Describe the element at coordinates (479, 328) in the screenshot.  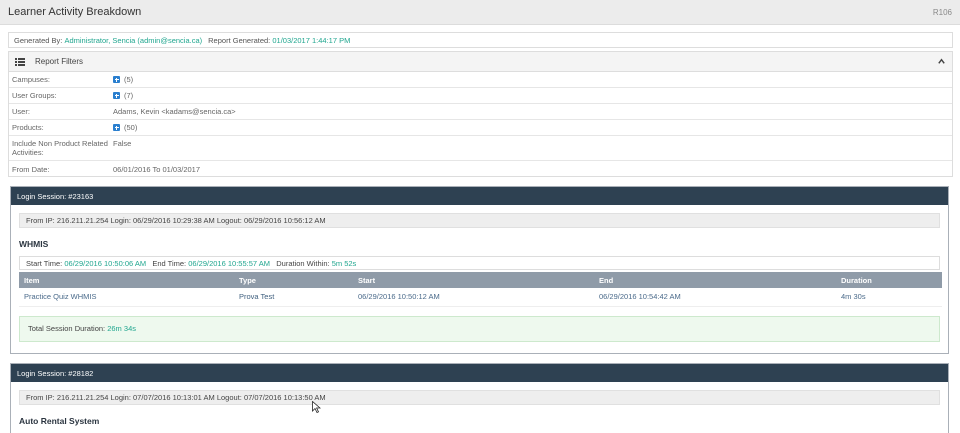
I see `total-session-duration: Total Session Duration: 26m 34s` at that location.